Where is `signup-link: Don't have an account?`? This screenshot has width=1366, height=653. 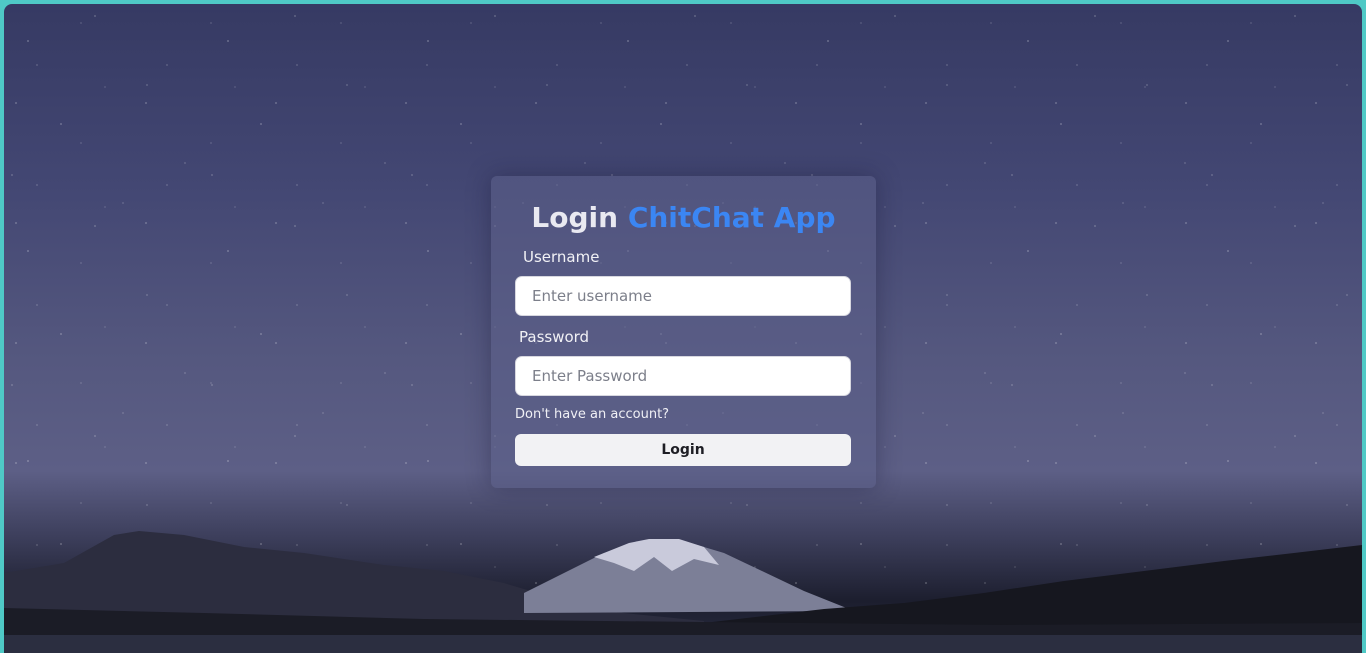
signup-link: Don't have an account? is located at coordinates (592, 414).